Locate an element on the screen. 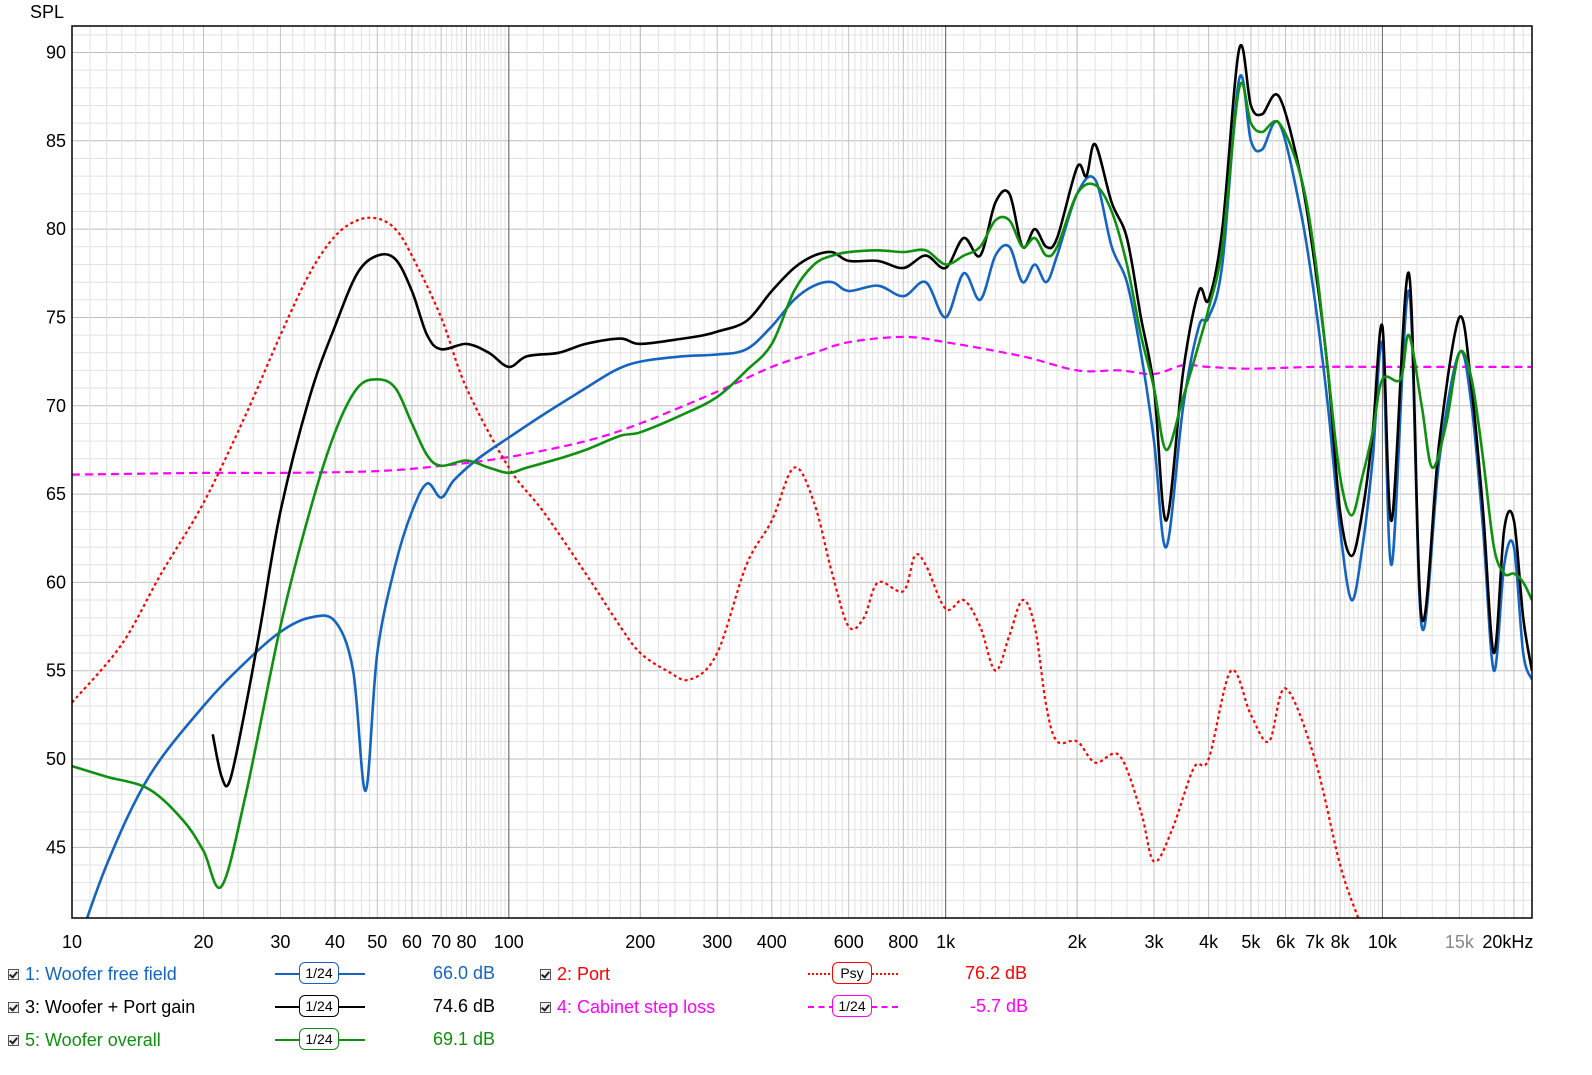  x-tick-label: 50 is located at coordinates (377, 942).